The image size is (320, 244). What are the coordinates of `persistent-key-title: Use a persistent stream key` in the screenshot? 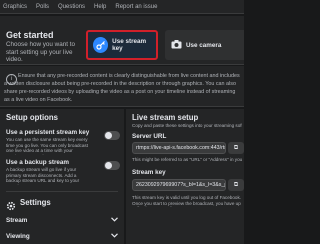 It's located at (48, 132).